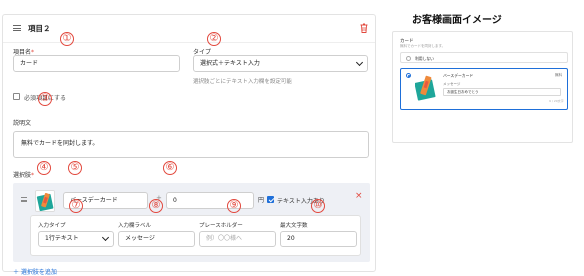 This screenshot has height=276, width=584. Describe the element at coordinates (558, 75) in the screenshot. I see `option-price: 無料` at that location.